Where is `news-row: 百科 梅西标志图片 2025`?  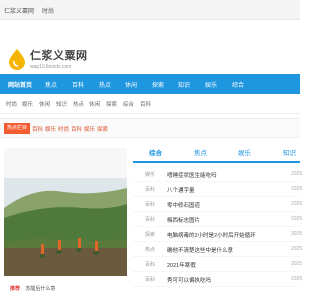
news-row: 百科 梅西标志图片 2025 is located at coordinates (218, 220).